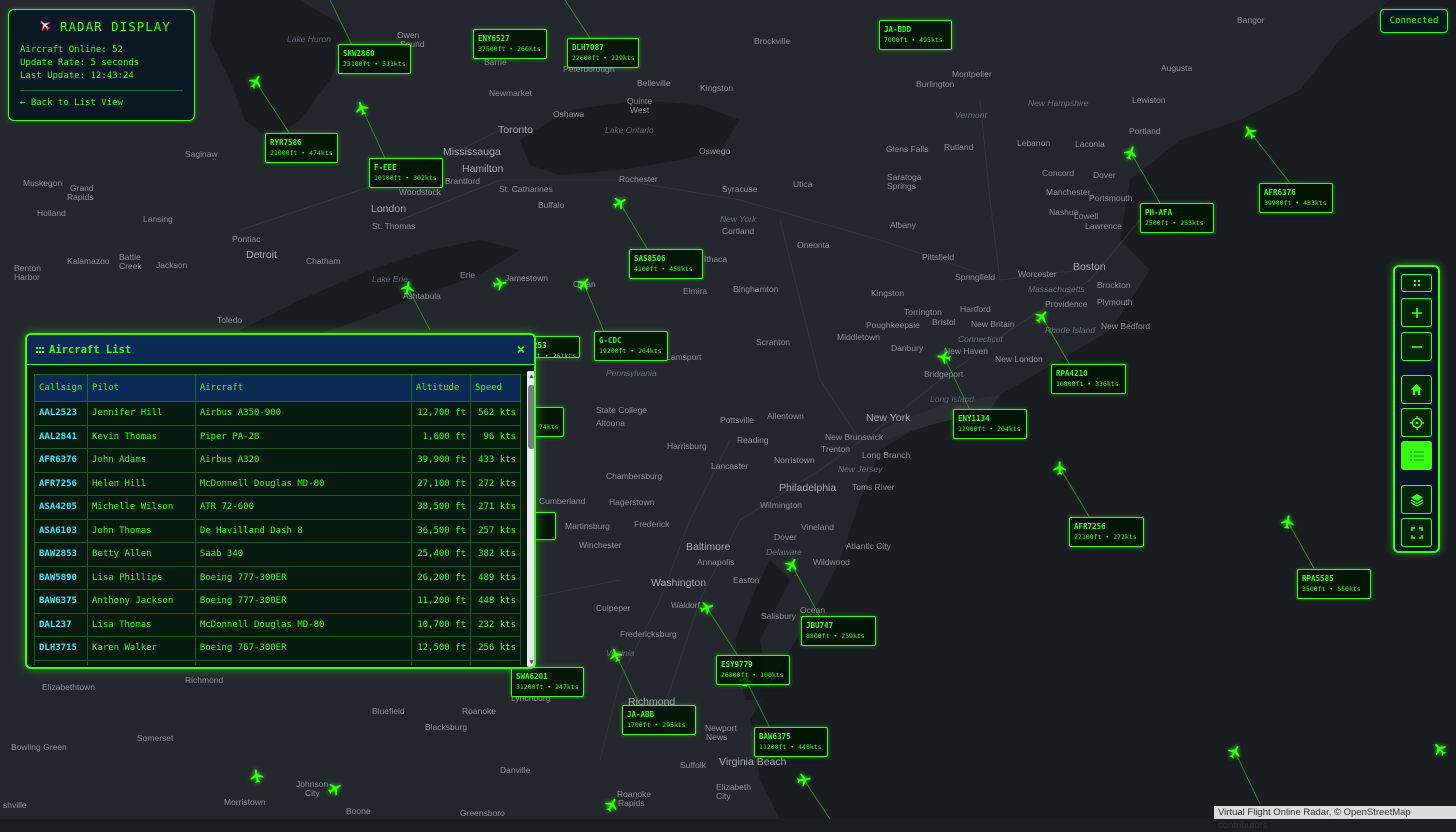  Describe the element at coordinates (141, 388) in the screenshot. I see `column-header: Pilot` at that location.